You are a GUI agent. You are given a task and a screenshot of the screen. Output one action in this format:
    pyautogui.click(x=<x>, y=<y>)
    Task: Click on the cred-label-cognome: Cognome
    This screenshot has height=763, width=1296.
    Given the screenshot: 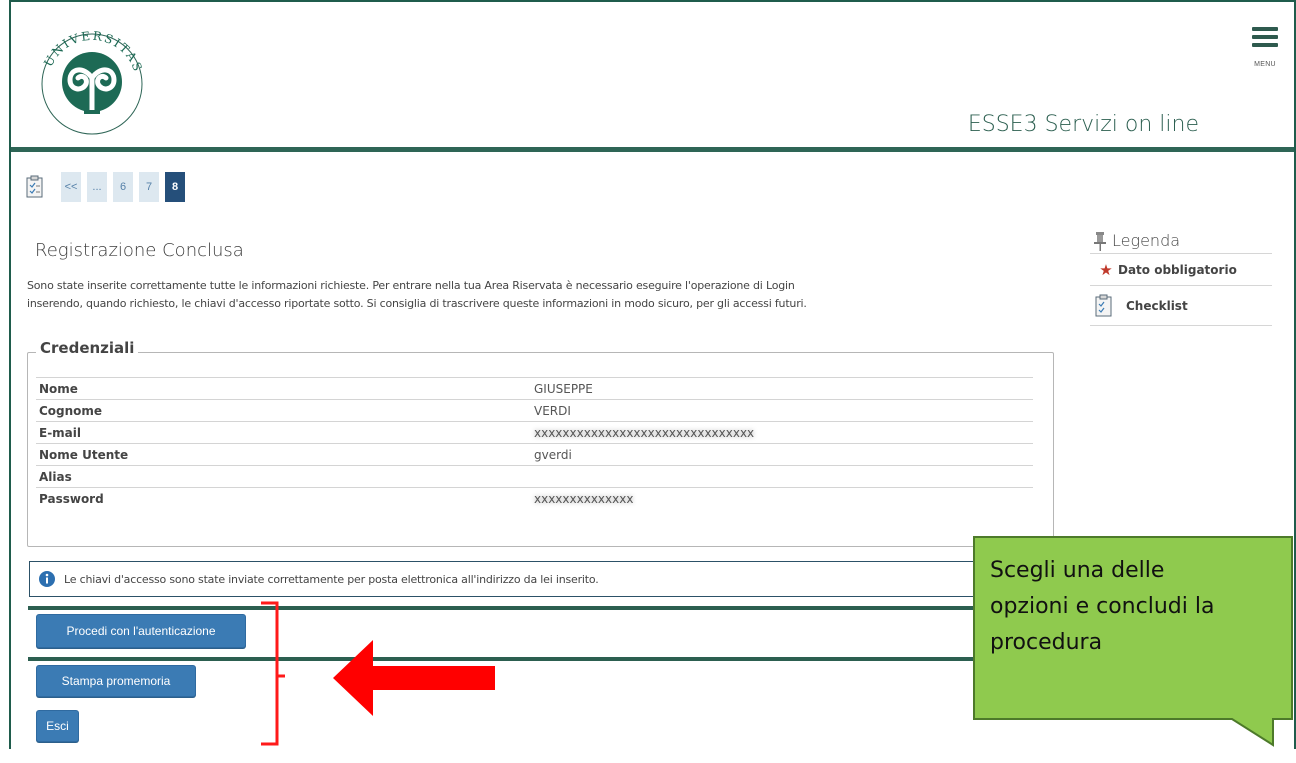 What is the action you would take?
    pyautogui.click(x=283, y=410)
    